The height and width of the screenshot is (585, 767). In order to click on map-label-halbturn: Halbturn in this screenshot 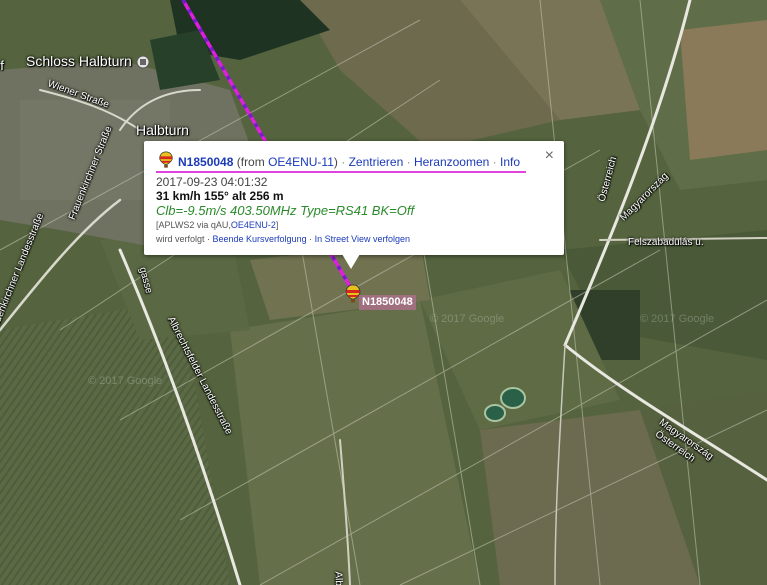, I will do `click(162, 130)`.